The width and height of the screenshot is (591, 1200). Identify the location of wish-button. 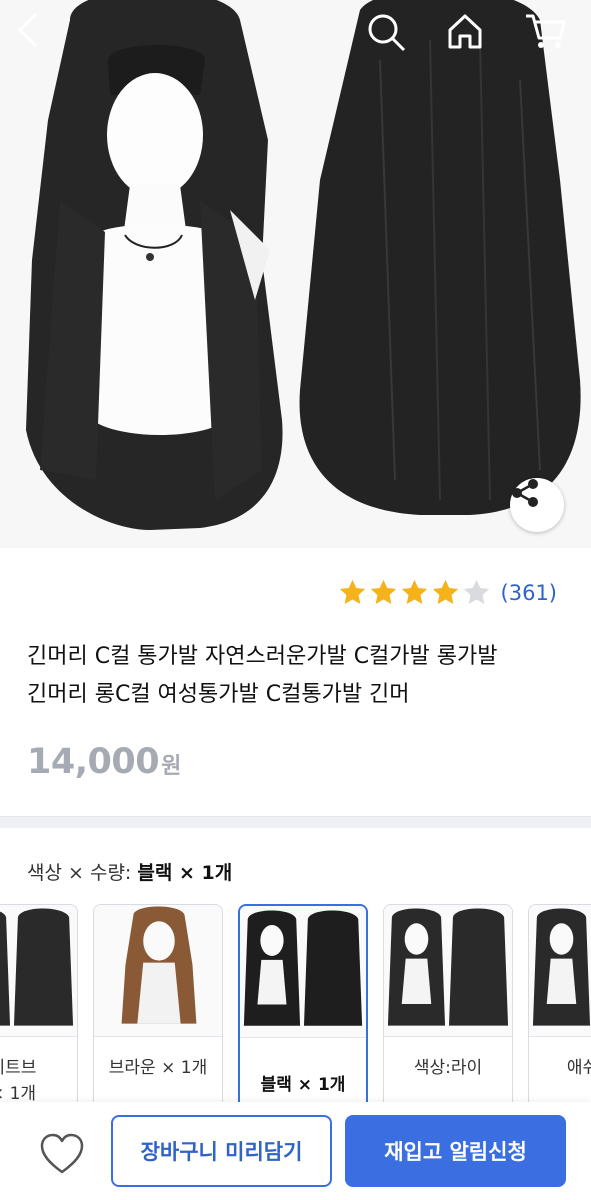
(62, 1154).